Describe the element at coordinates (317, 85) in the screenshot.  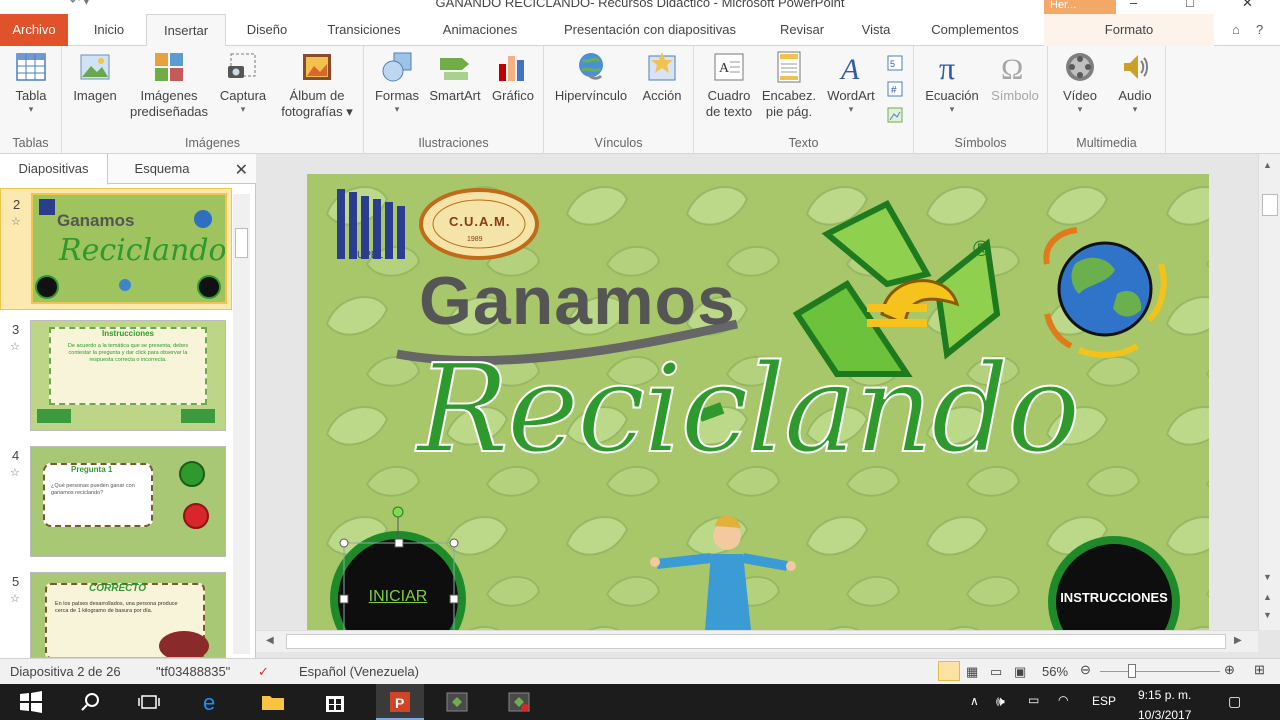
I see `photo-album-button: Álbum de fotografías ▾` at that location.